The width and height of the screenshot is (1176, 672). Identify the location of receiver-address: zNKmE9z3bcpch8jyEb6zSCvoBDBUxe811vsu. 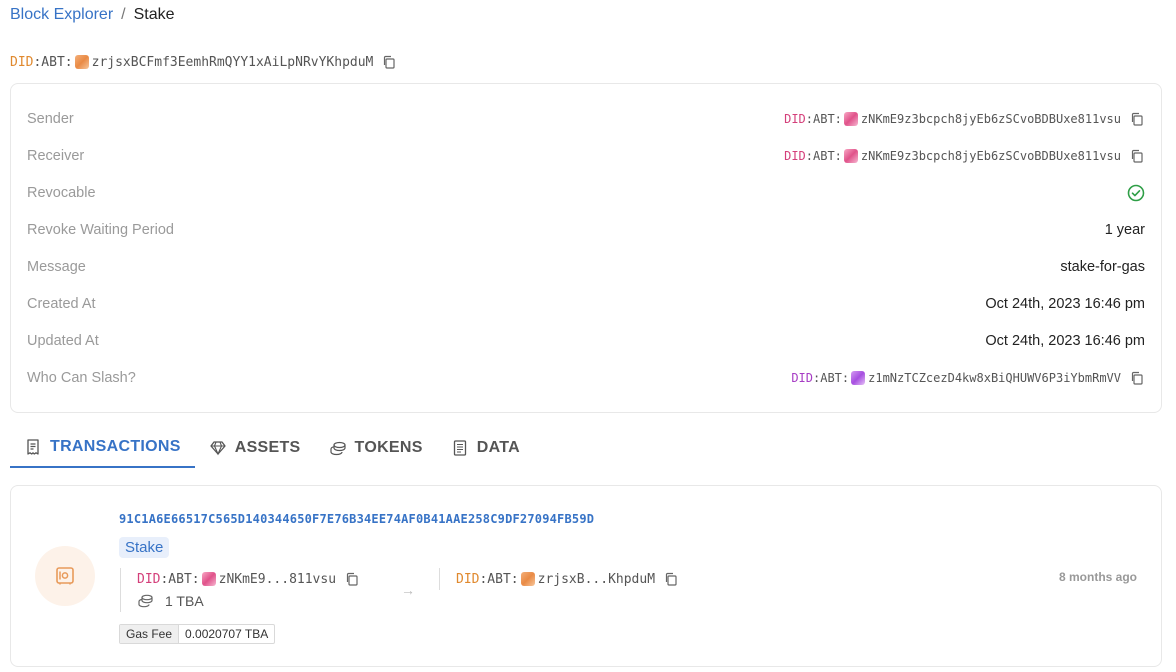
(991, 156).